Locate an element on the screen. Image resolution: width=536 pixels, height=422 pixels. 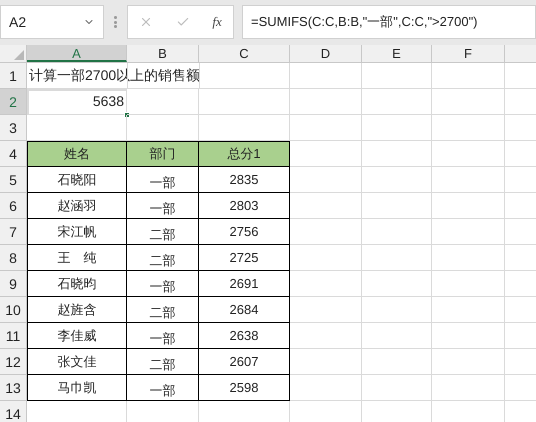
column-header: C is located at coordinates (244, 53).